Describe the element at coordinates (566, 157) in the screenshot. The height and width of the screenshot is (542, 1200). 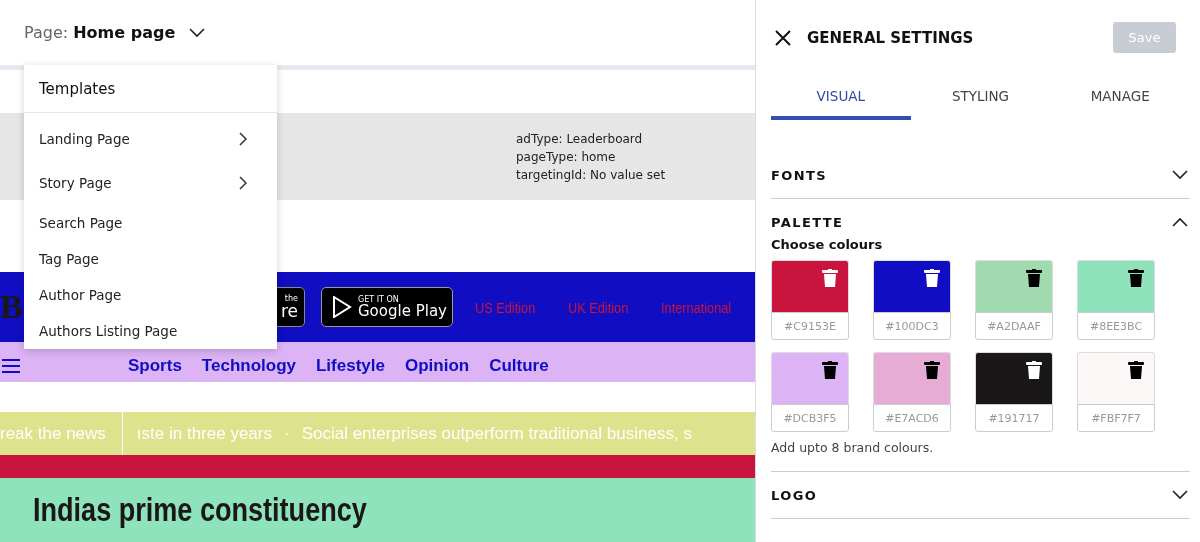
I see `ad-info-text: pageType: home` at that location.